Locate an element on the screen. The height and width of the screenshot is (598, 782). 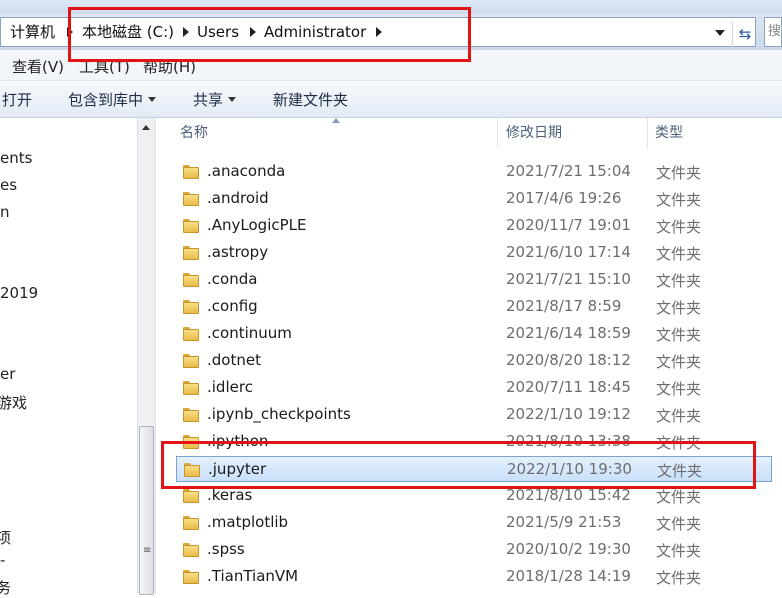
file-name: .AnyLogicPLE is located at coordinates (257, 225).